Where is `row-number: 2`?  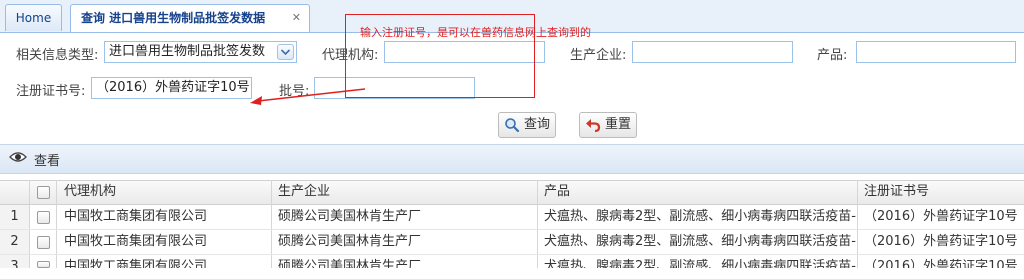 row-number: 2 is located at coordinates (15, 242).